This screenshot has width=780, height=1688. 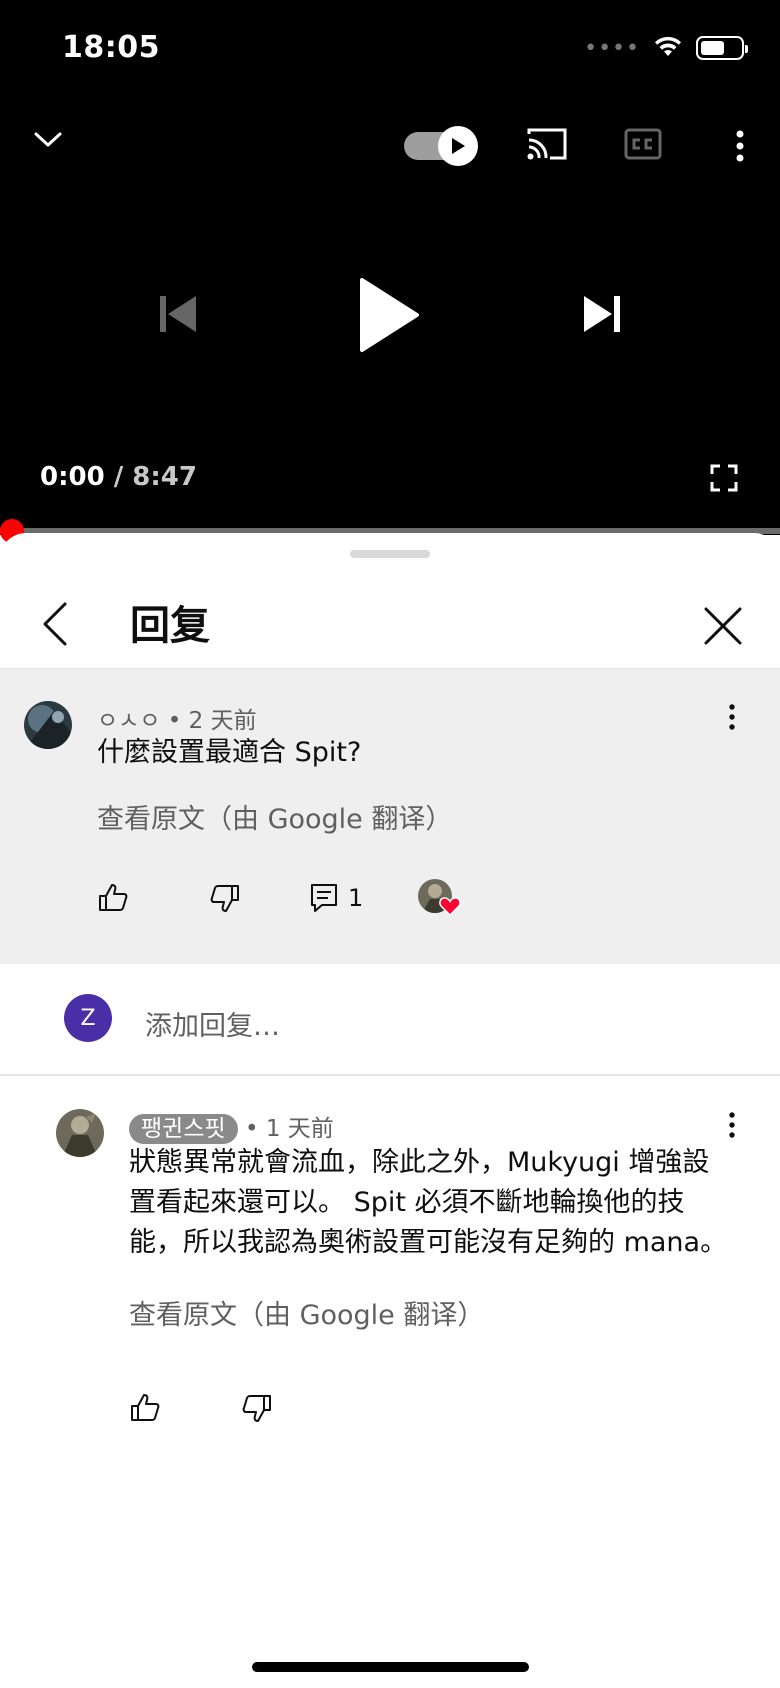 What do you see at coordinates (407, 1202) in the screenshot?
I see `reply-text-line: 置看起來還可以。 Spit 必須不斷地輪換他的技` at bounding box center [407, 1202].